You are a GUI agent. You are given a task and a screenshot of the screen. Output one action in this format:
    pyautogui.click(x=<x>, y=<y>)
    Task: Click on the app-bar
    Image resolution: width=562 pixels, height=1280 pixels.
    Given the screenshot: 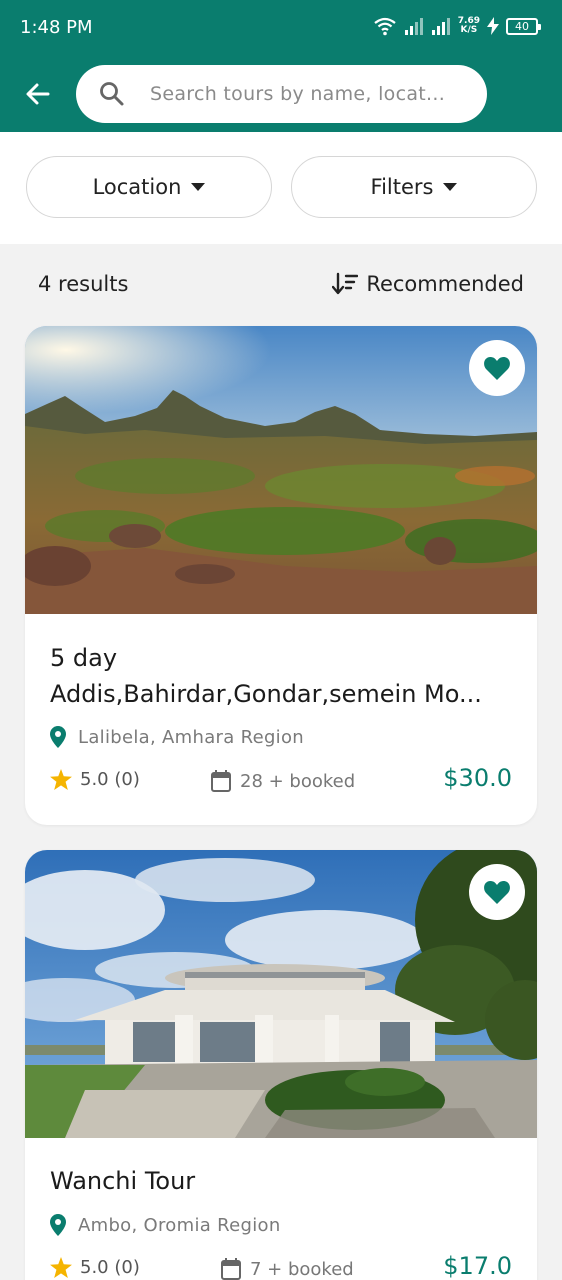 What is the action you would take?
    pyautogui.click(x=281, y=94)
    